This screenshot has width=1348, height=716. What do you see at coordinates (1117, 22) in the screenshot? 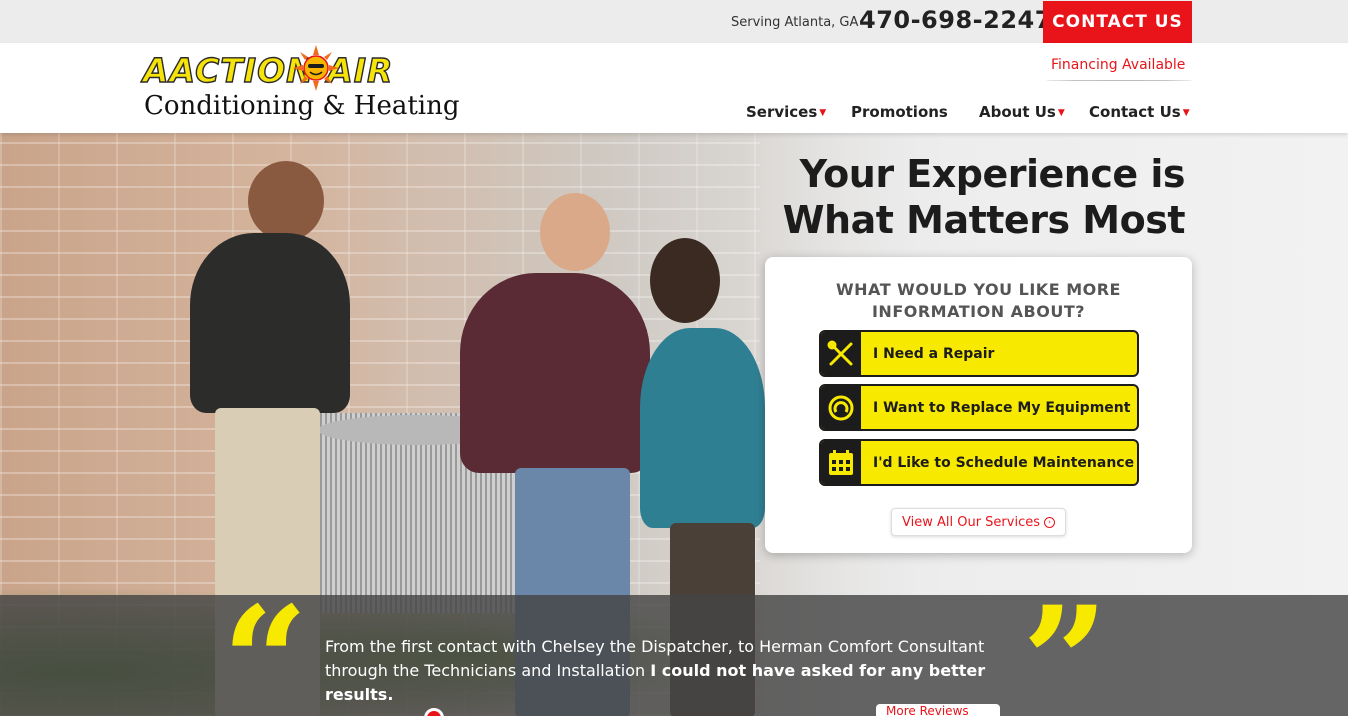
I see `contact-us-button: CONTACT US` at bounding box center [1117, 22].